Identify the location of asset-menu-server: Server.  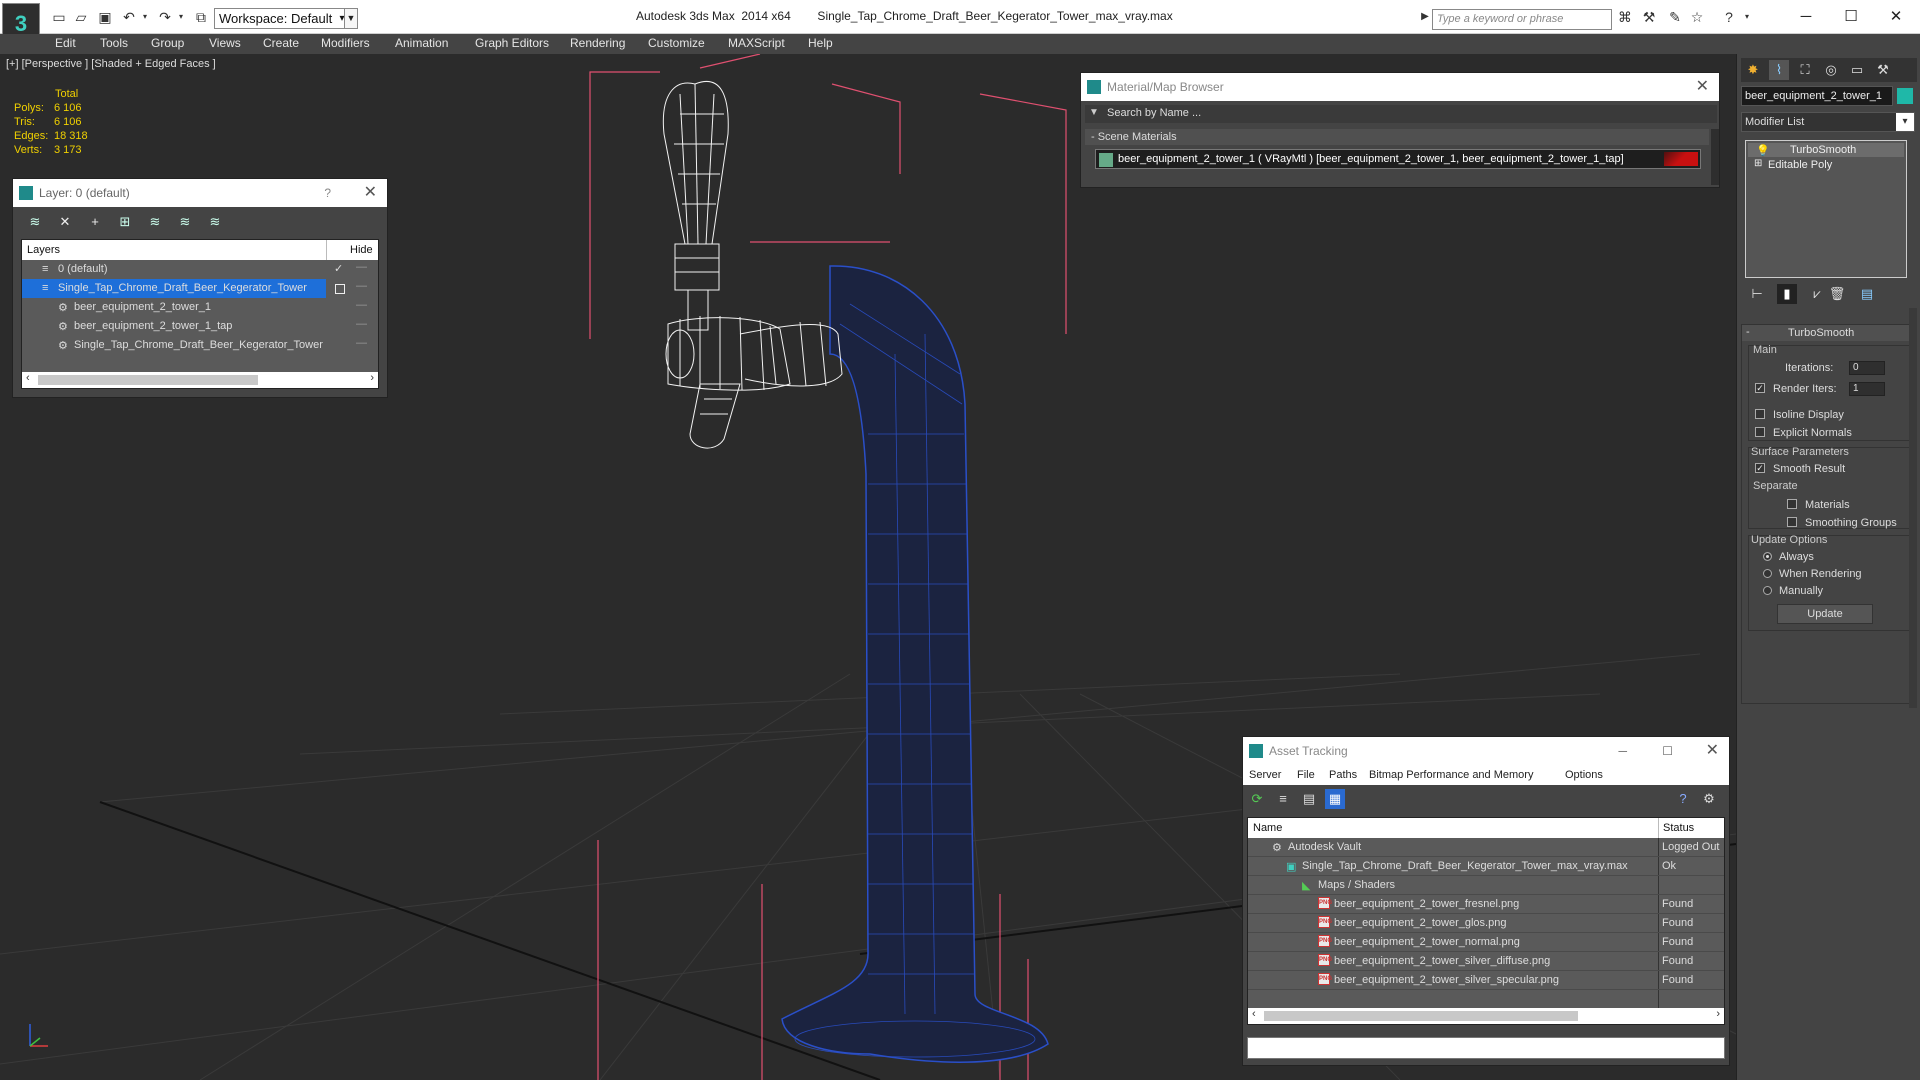
(1265, 775).